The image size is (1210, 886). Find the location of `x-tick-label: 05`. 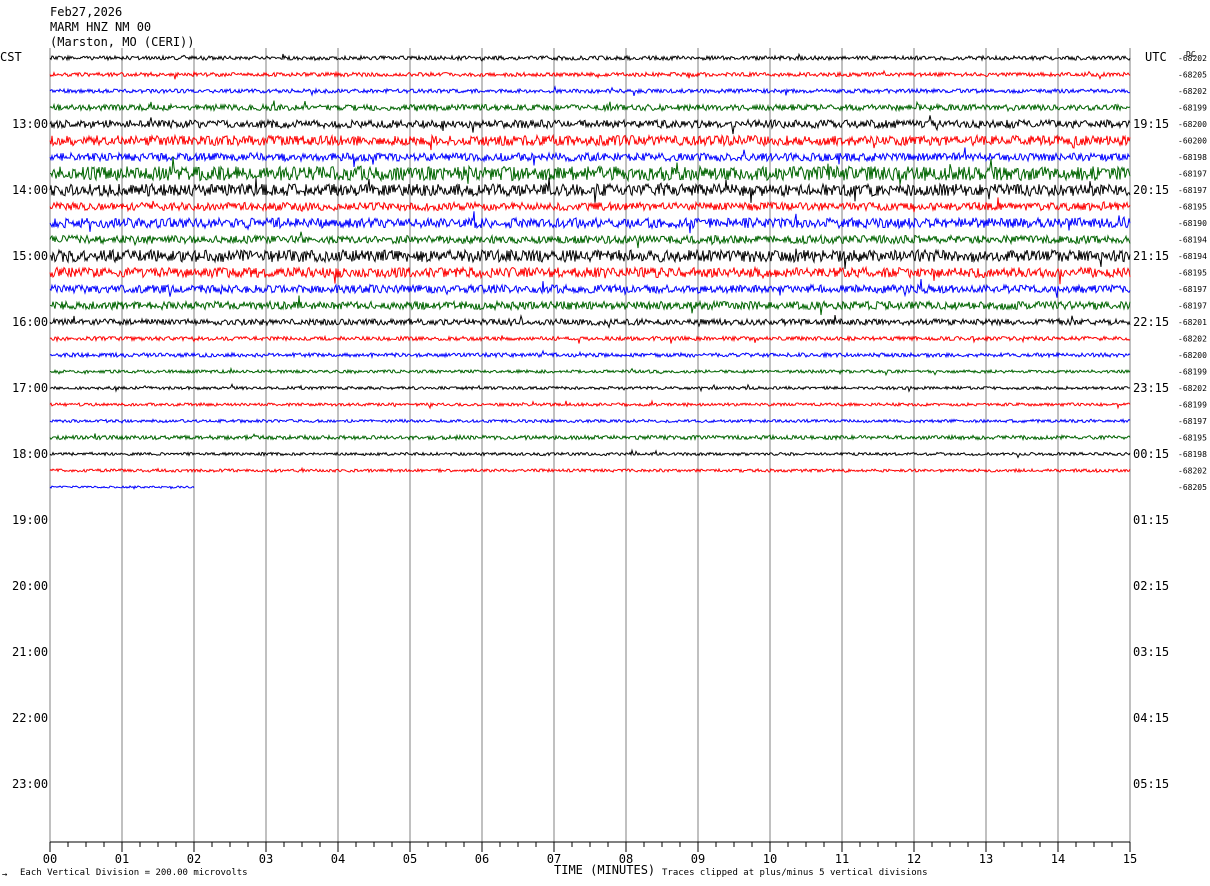

x-tick-label: 05 is located at coordinates (410, 859).